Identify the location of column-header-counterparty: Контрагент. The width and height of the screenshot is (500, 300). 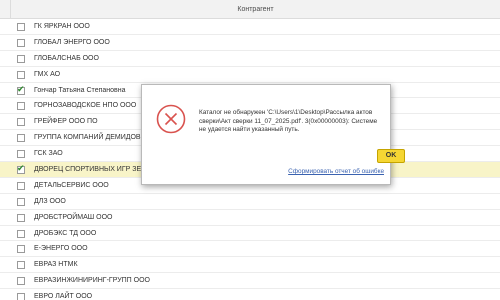
(255, 9).